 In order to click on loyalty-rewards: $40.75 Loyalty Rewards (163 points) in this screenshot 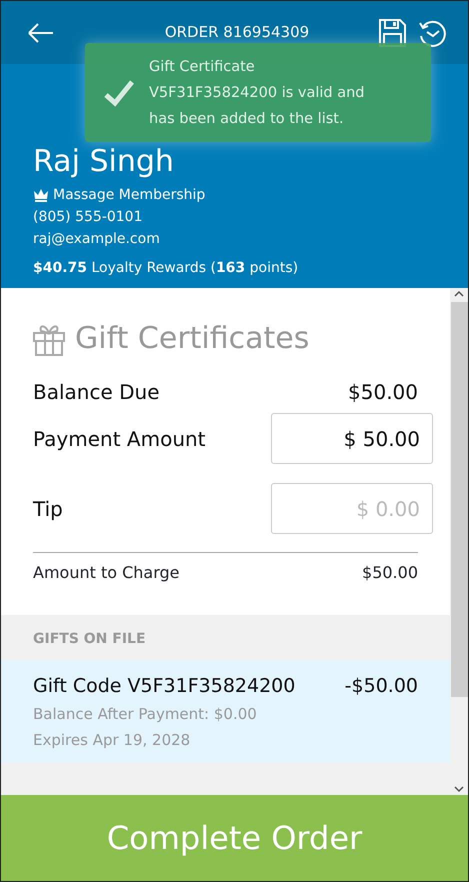, I will do `click(166, 268)`.